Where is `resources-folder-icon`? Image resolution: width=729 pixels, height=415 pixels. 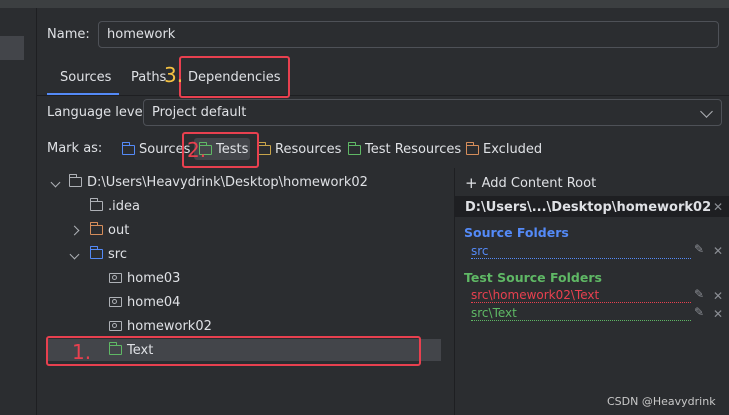
resources-folder-icon is located at coordinates (264, 148).